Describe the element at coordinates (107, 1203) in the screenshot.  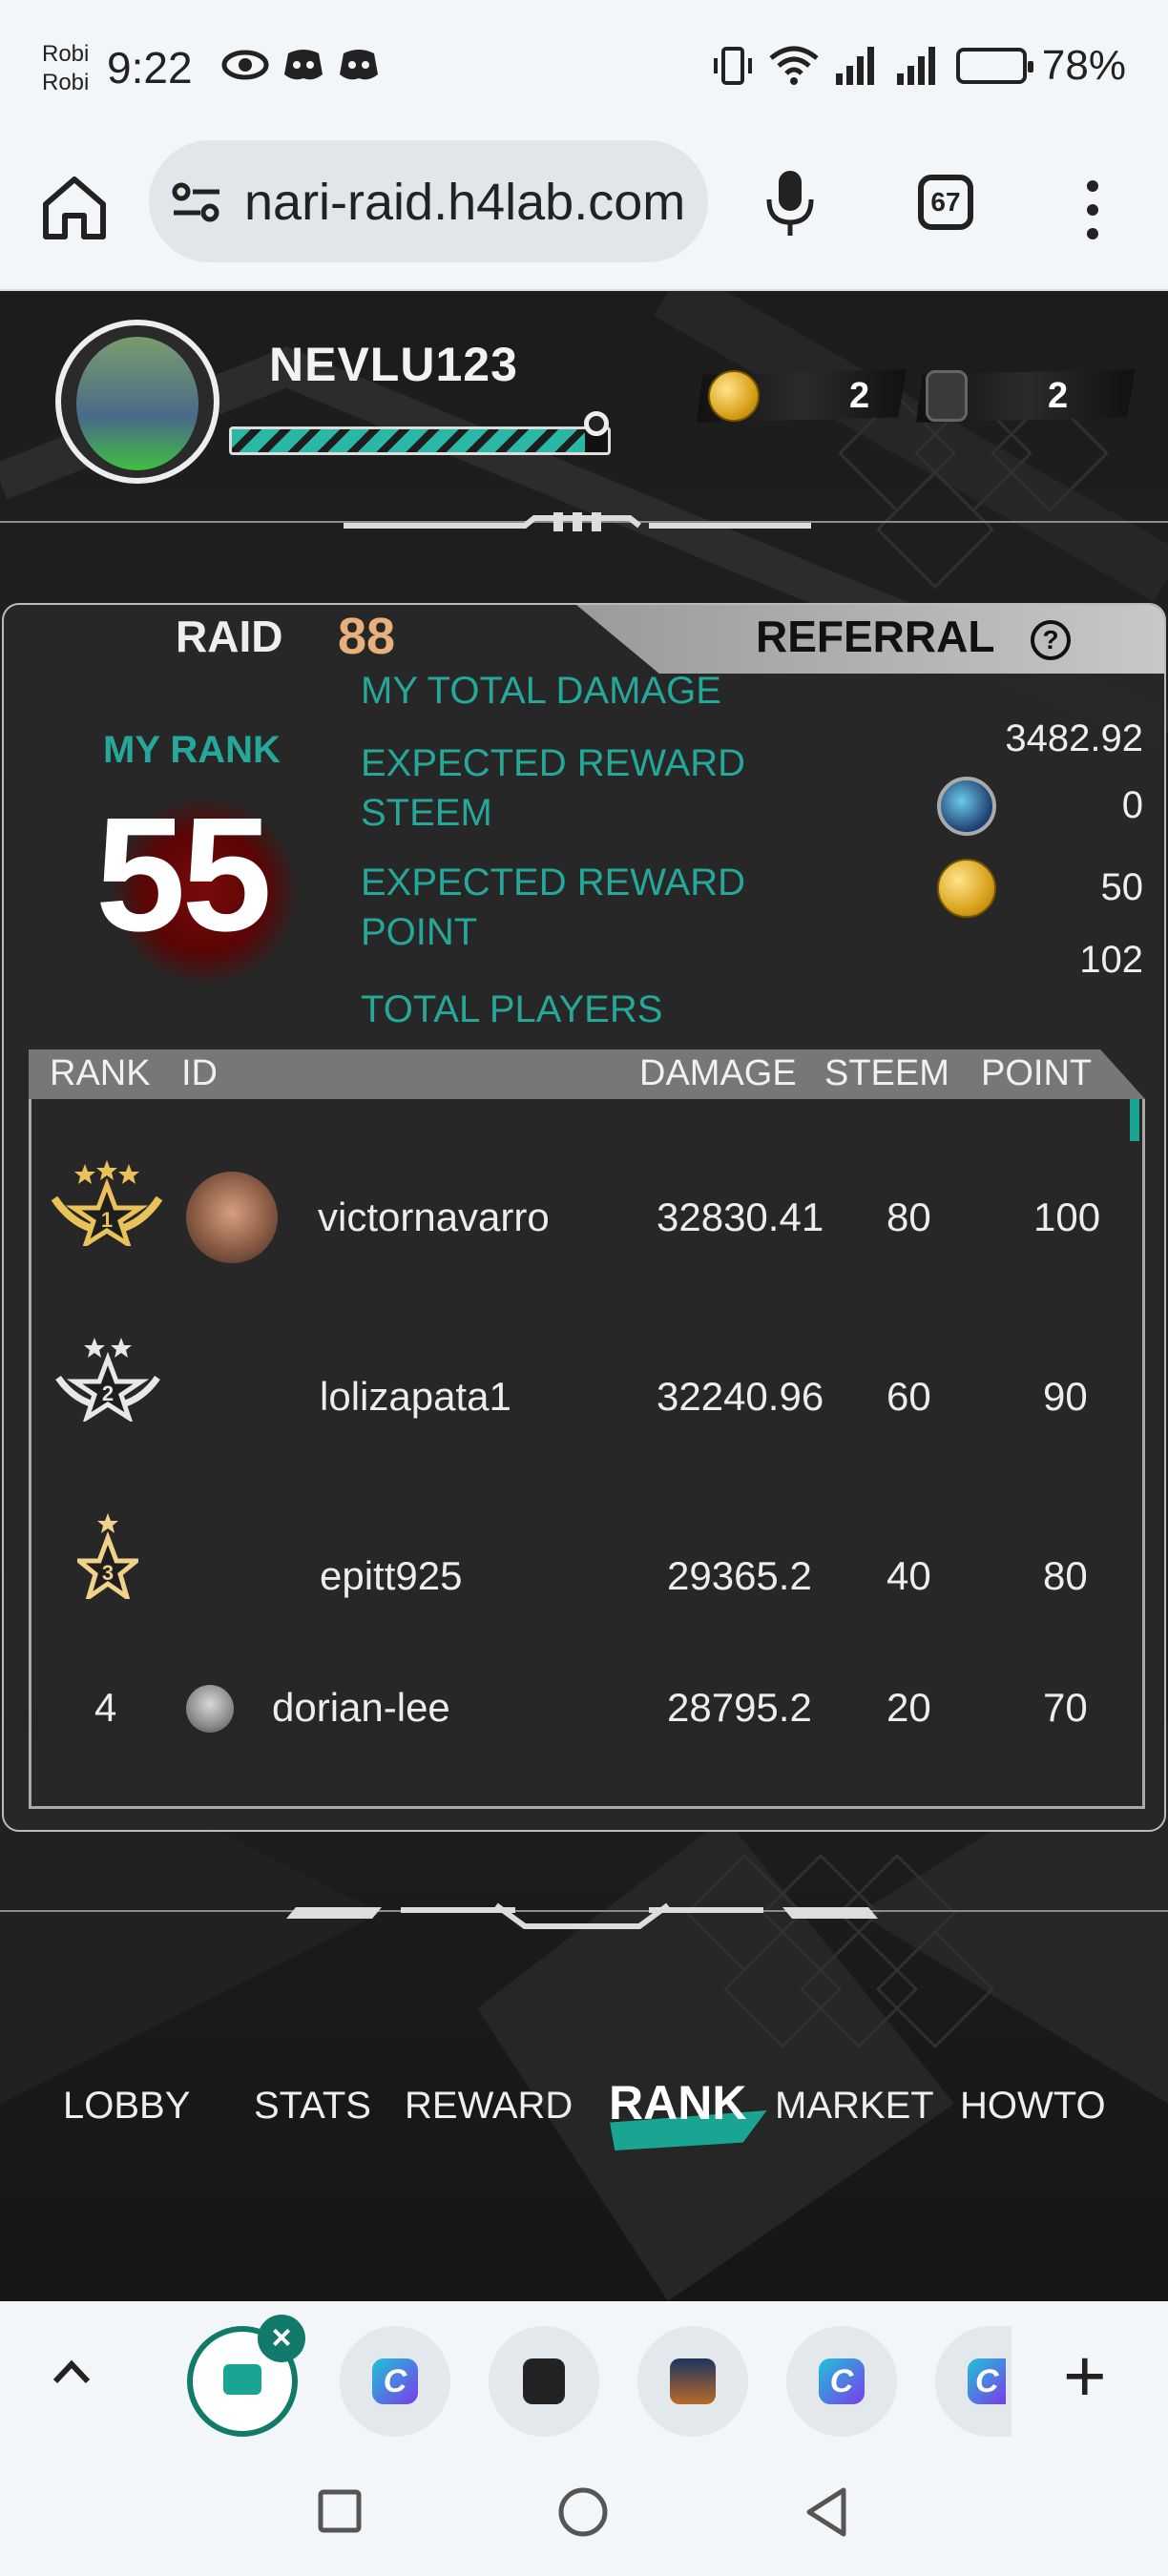
I see `rank-1-badge-icon: 1` at that location.